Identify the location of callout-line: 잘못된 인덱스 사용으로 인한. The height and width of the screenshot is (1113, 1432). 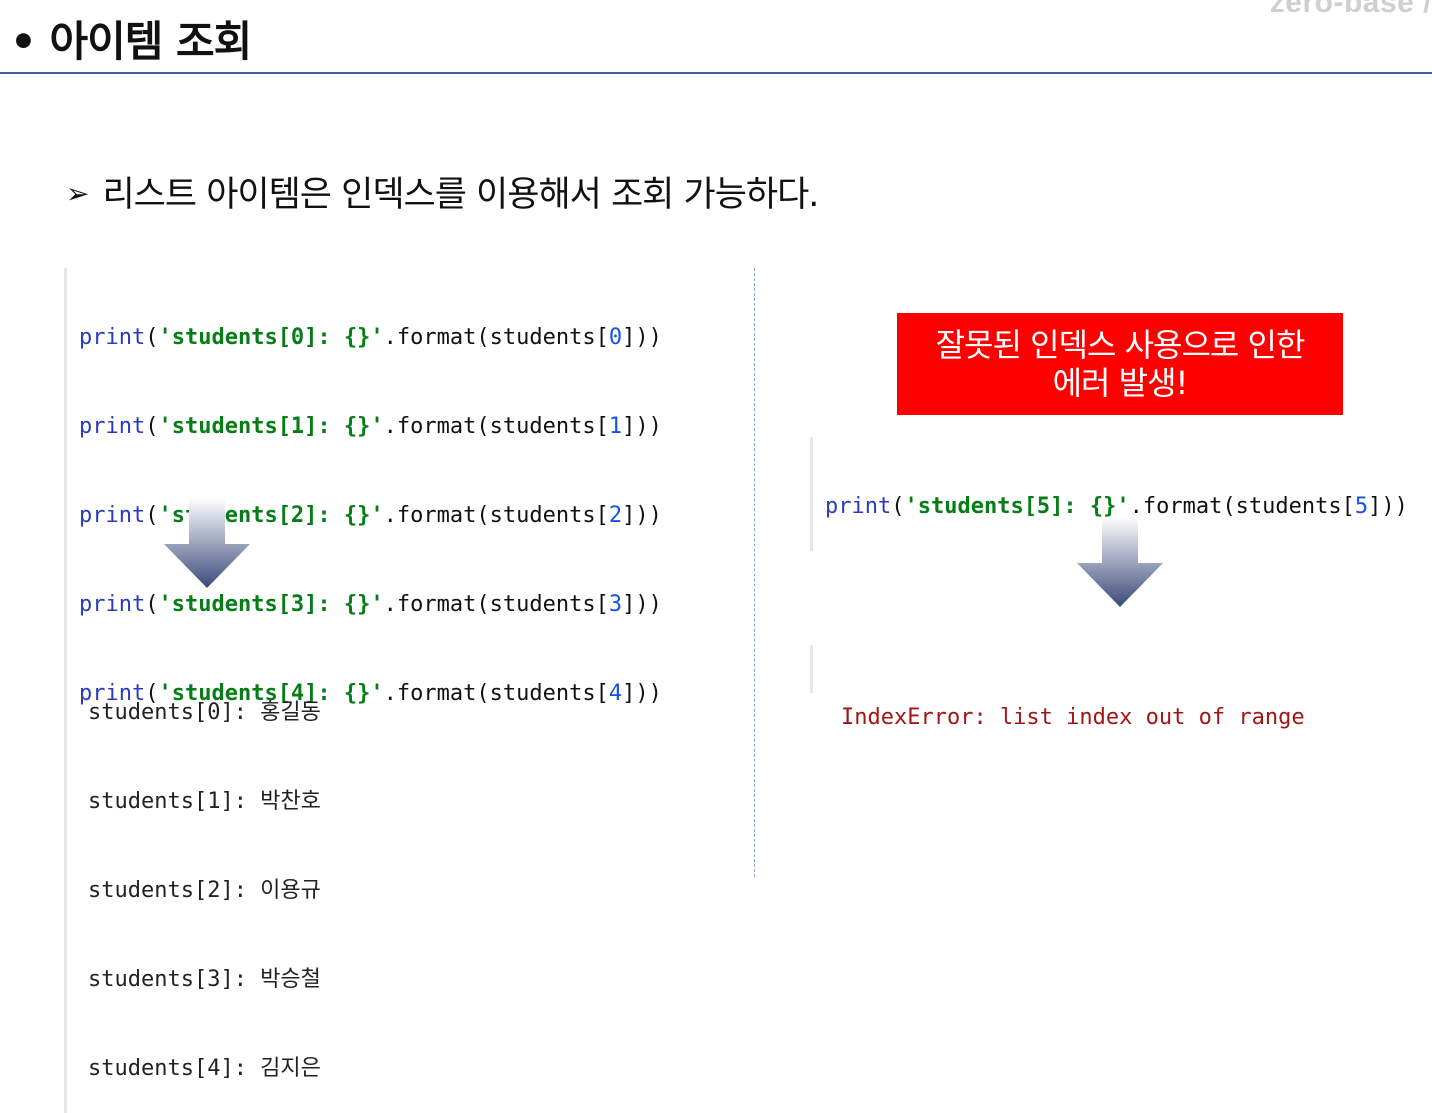
(1120, 345).